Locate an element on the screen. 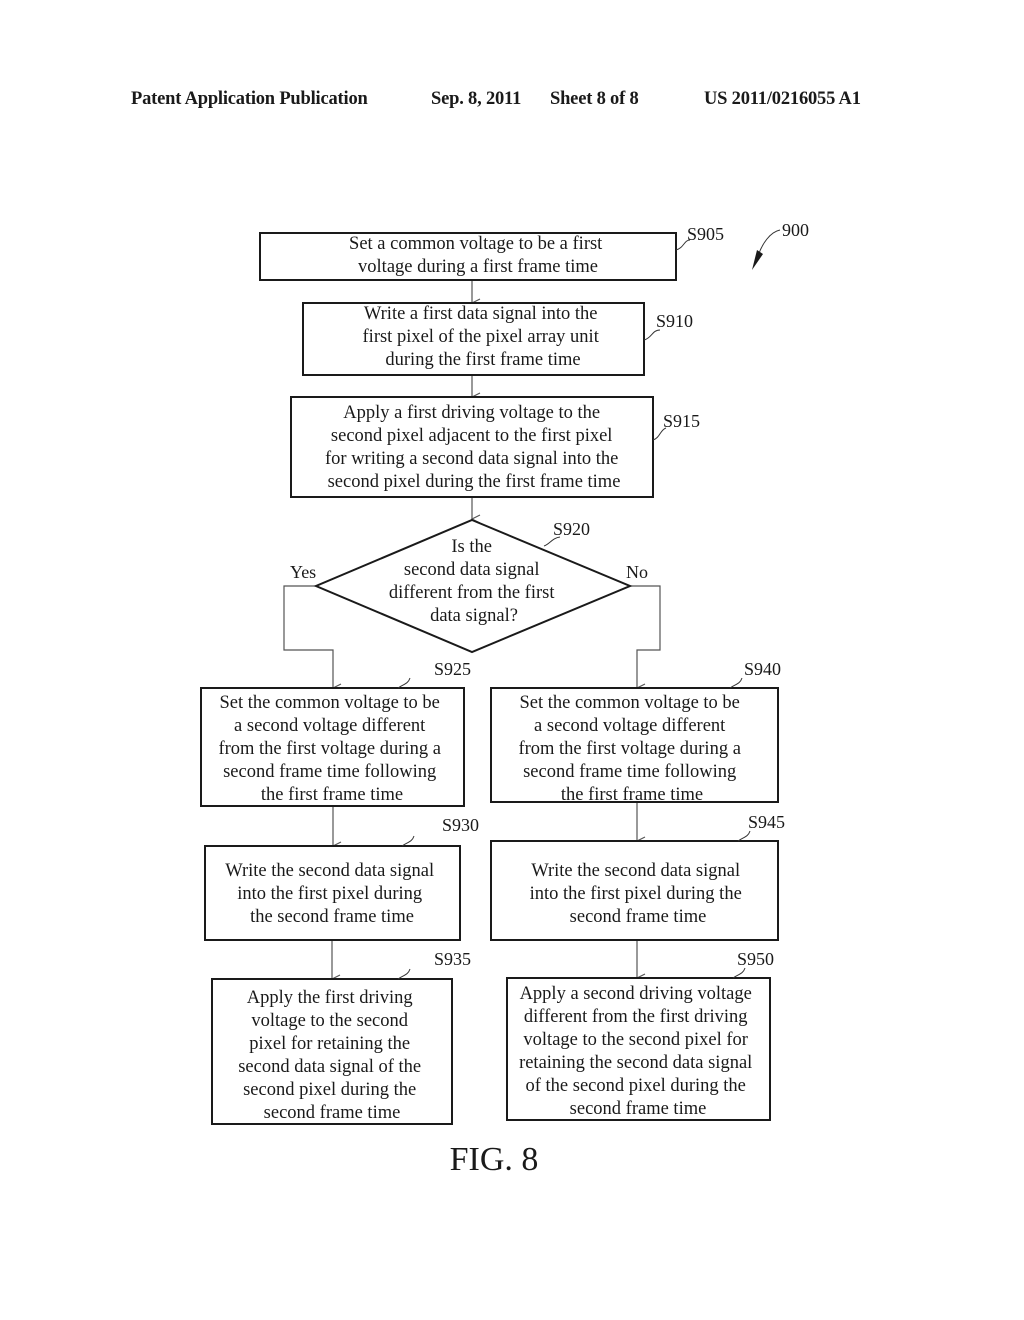  step-s940-line: from the first voltage during a is located at coordinates (629, 749).